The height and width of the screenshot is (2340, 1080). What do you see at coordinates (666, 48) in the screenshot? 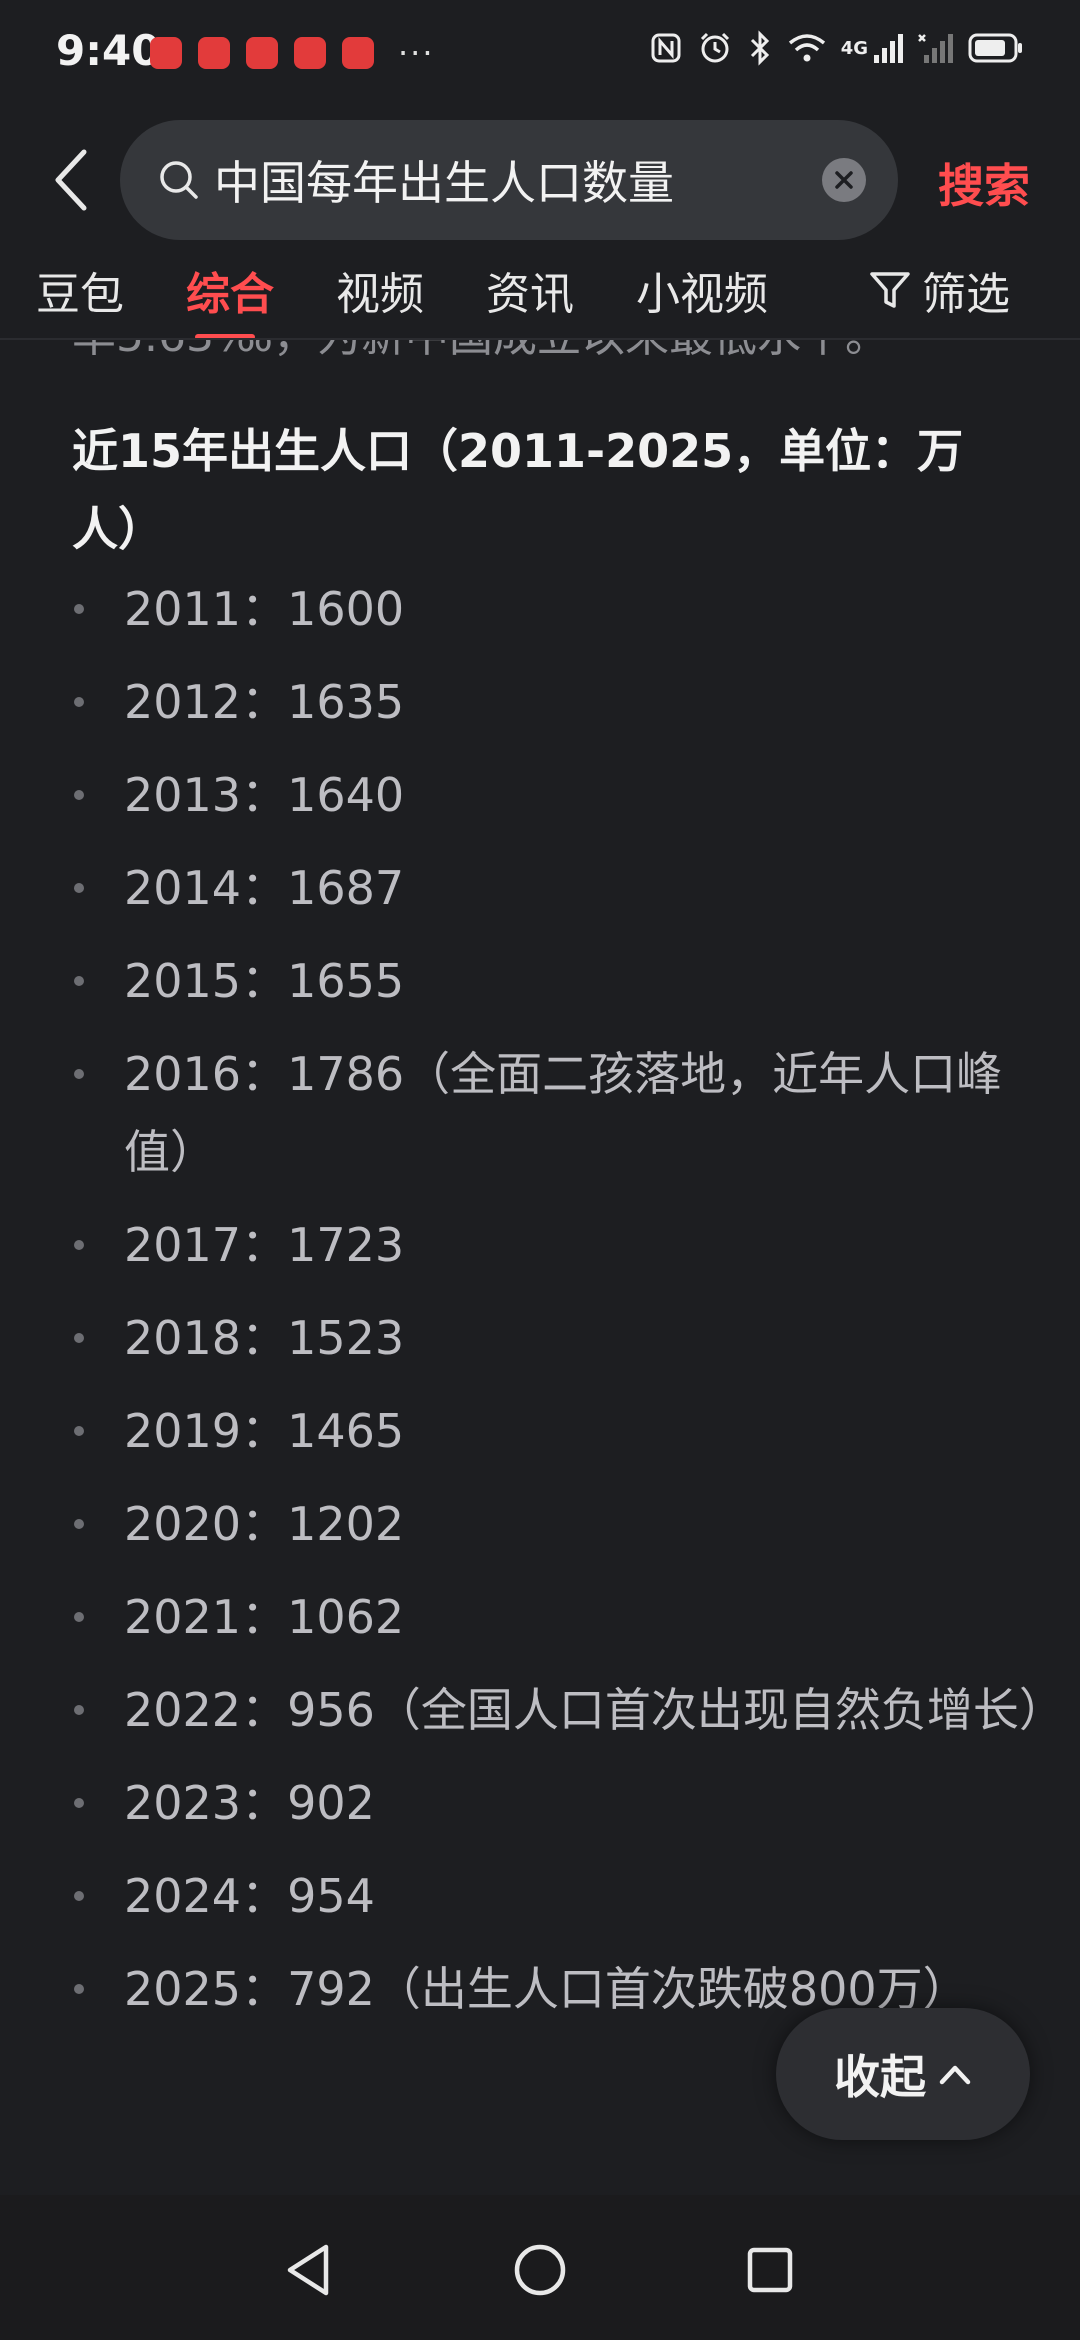
I see `nfc-icon` at bounding box center [666, 48].